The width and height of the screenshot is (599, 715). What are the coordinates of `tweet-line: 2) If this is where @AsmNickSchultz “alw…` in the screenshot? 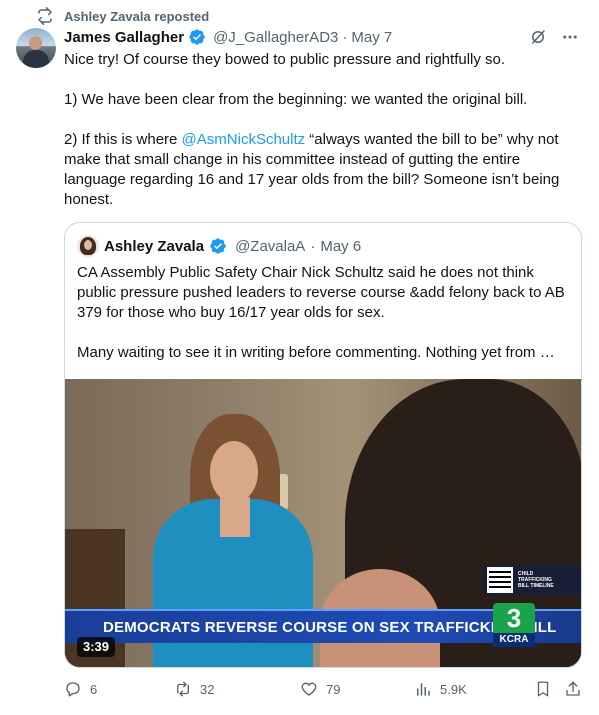 It's located at (319, 170).